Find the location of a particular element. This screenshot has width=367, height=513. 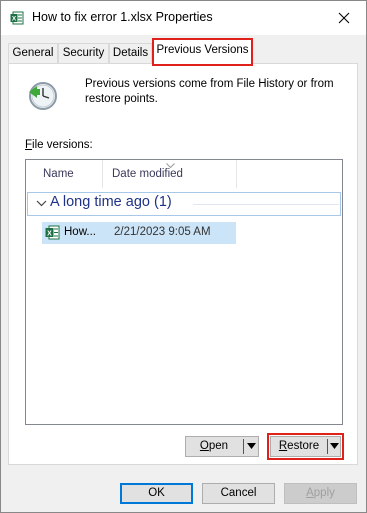

column-header-name: Name is located at coordinates (58, 174).